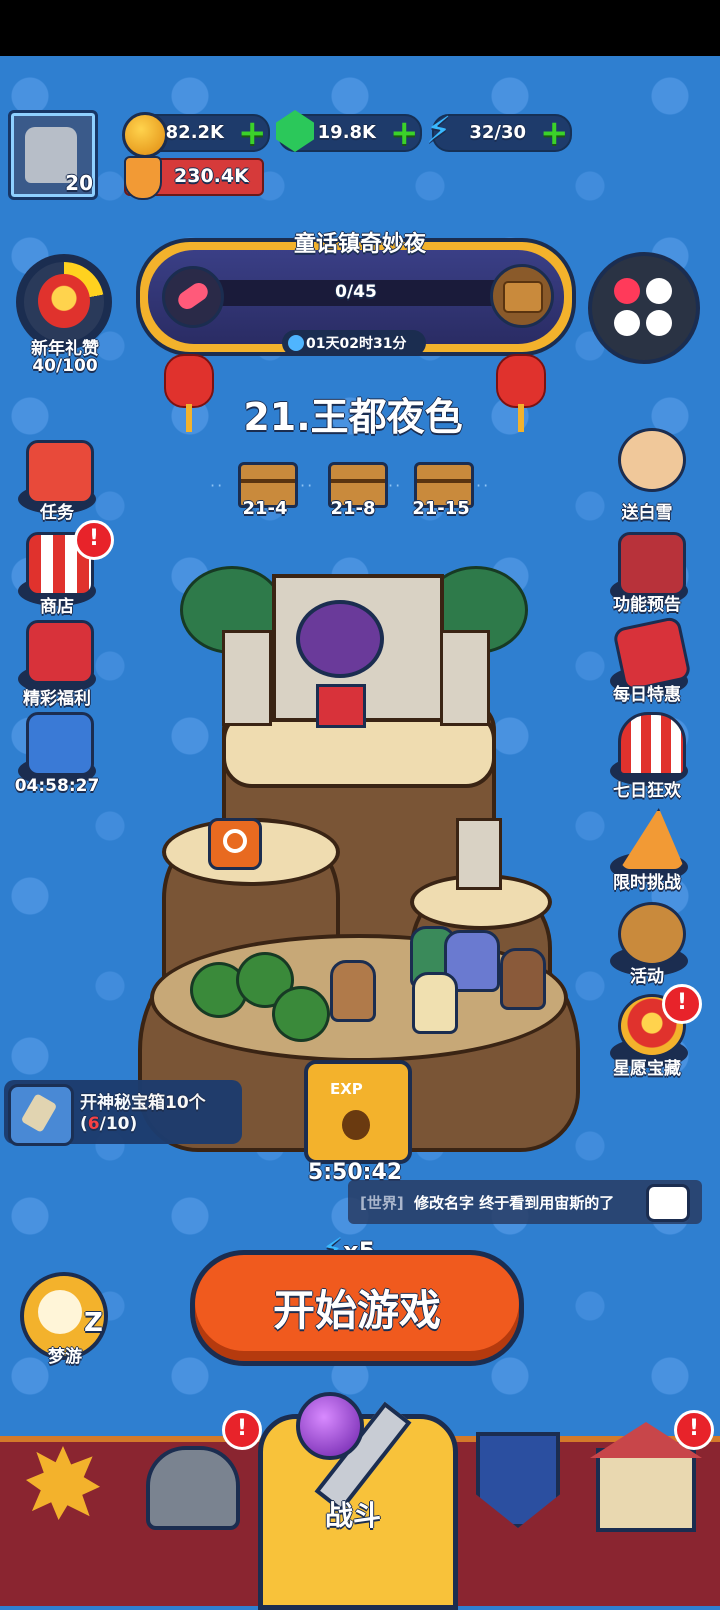  Describe the element at coordinates (353, 991) in the screenshot. I see `monk-hero-icon` at that location.